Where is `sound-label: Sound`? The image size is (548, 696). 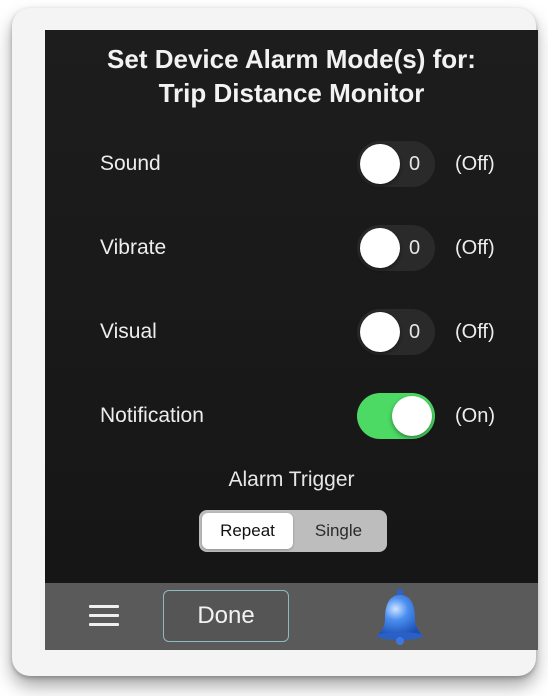 sound-label: Sound is located at coordinates (130, 163).